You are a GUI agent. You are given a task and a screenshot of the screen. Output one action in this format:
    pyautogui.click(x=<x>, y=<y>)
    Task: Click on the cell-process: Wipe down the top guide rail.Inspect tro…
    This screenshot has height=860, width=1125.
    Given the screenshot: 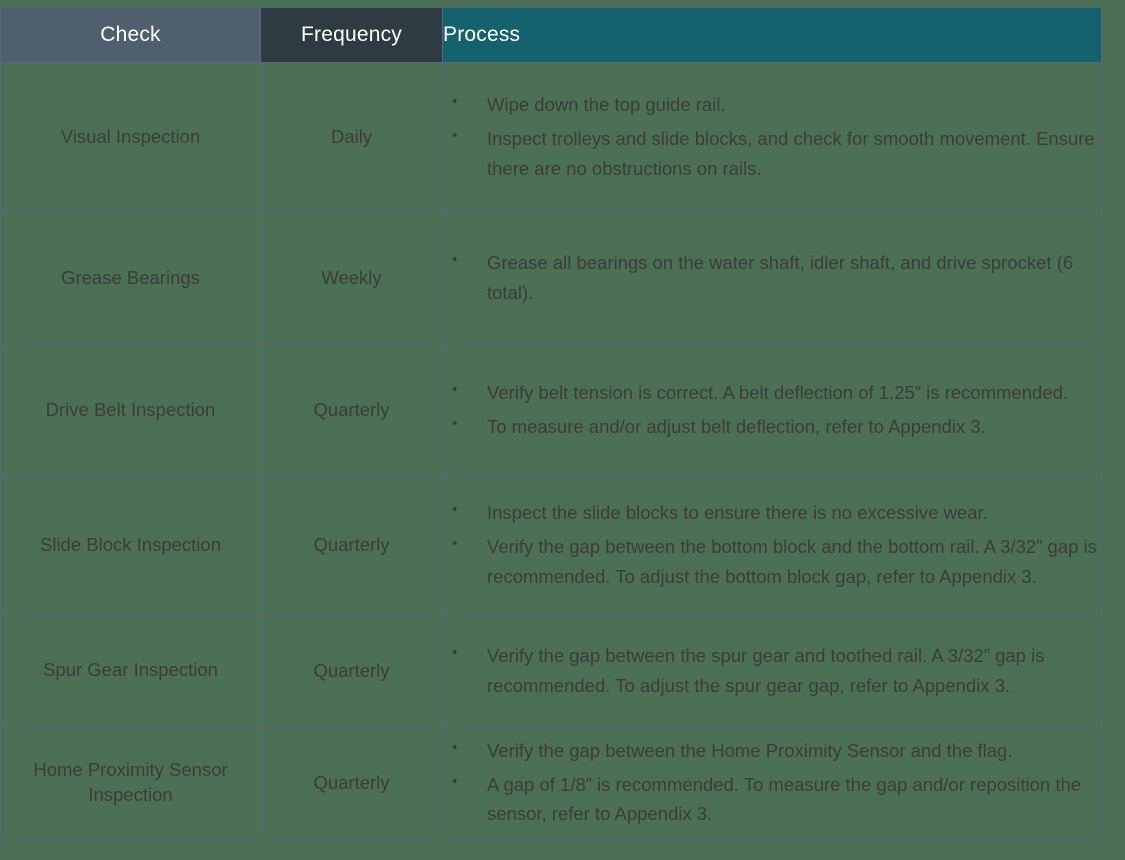 What is the action you would take?
    pyautogui.click(x=772, y=137)
    